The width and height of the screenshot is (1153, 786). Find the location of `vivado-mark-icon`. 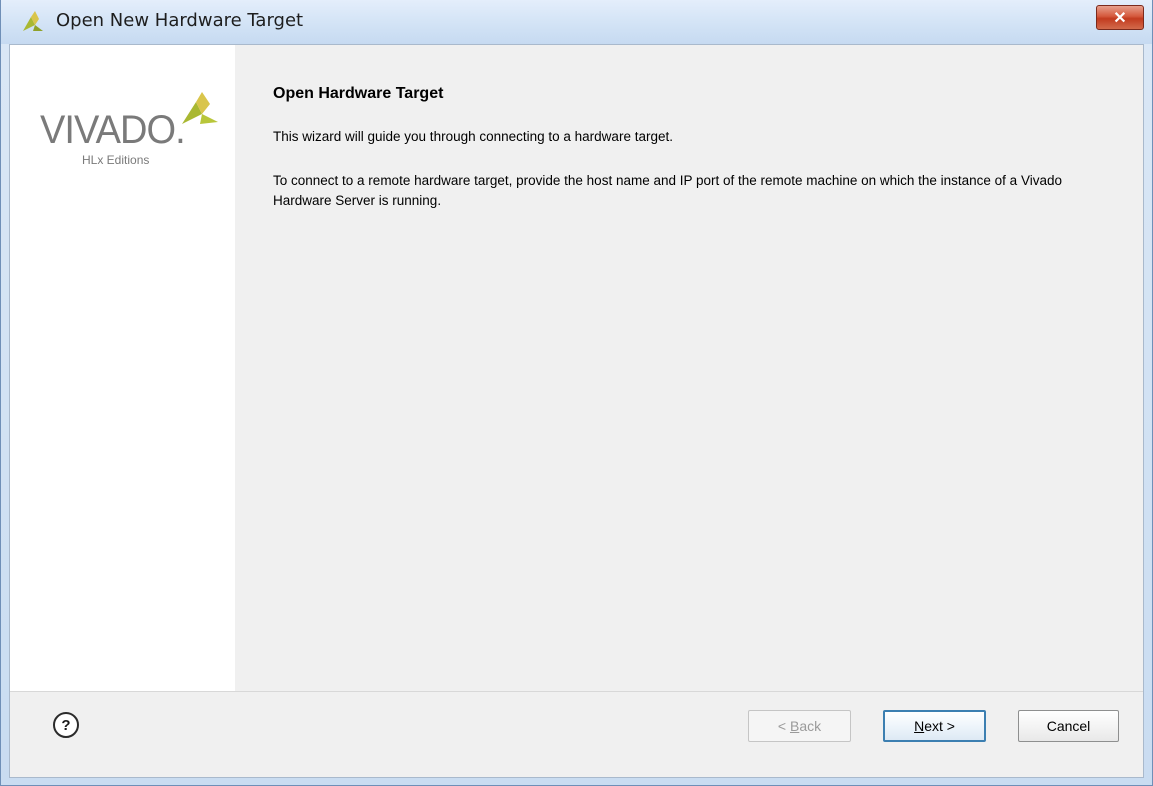

vivado-mark-icon is located at coordinates (33, 21).